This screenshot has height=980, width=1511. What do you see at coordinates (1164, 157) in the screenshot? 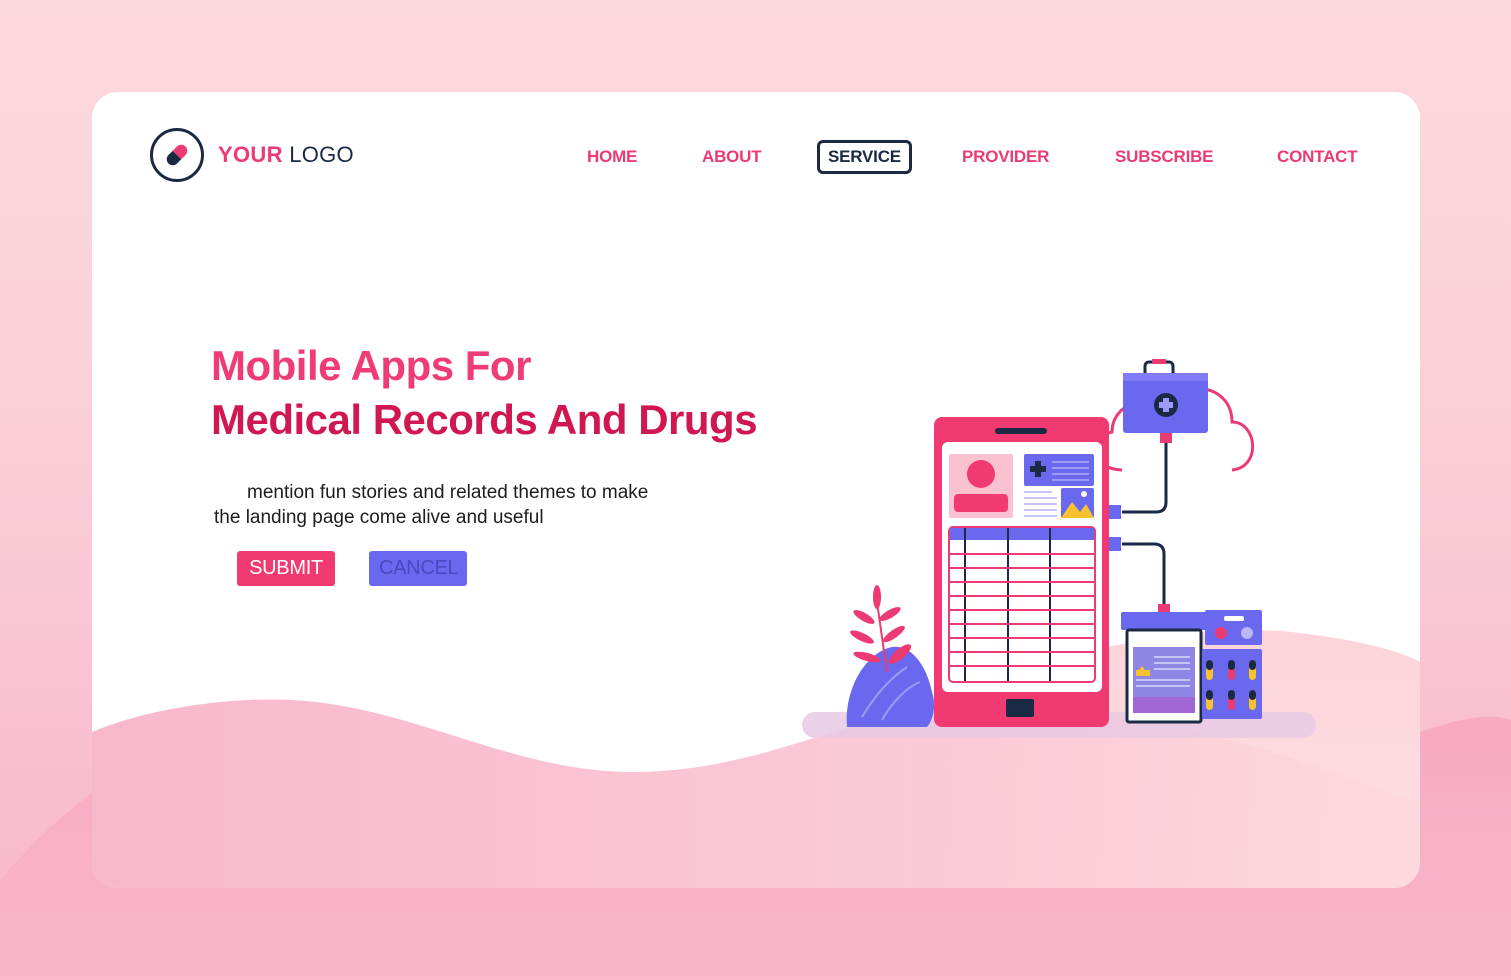
I see `nav-subscribe: SUBSCRIBE` at bounding box center [1164, 157].